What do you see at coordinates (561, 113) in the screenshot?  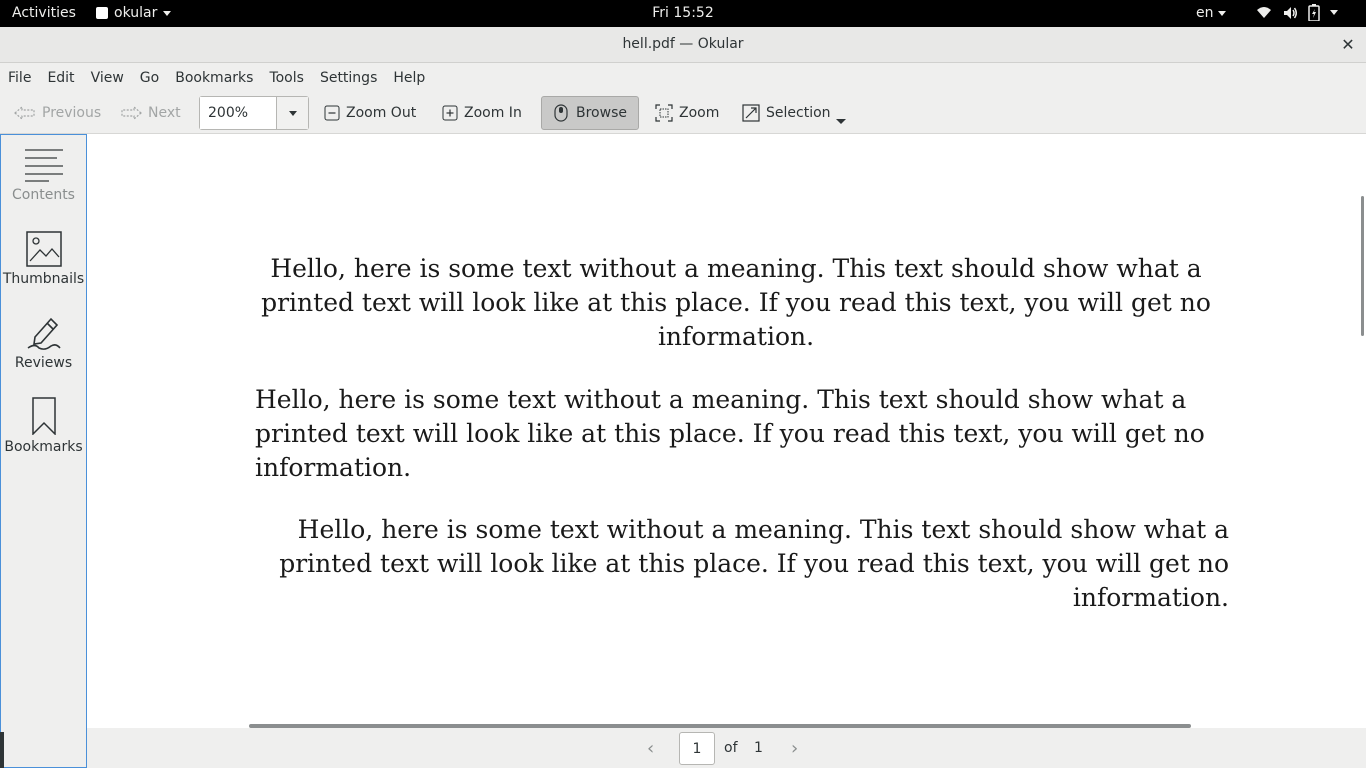 I see `mouse-icon` at bounding box center [561, 113].